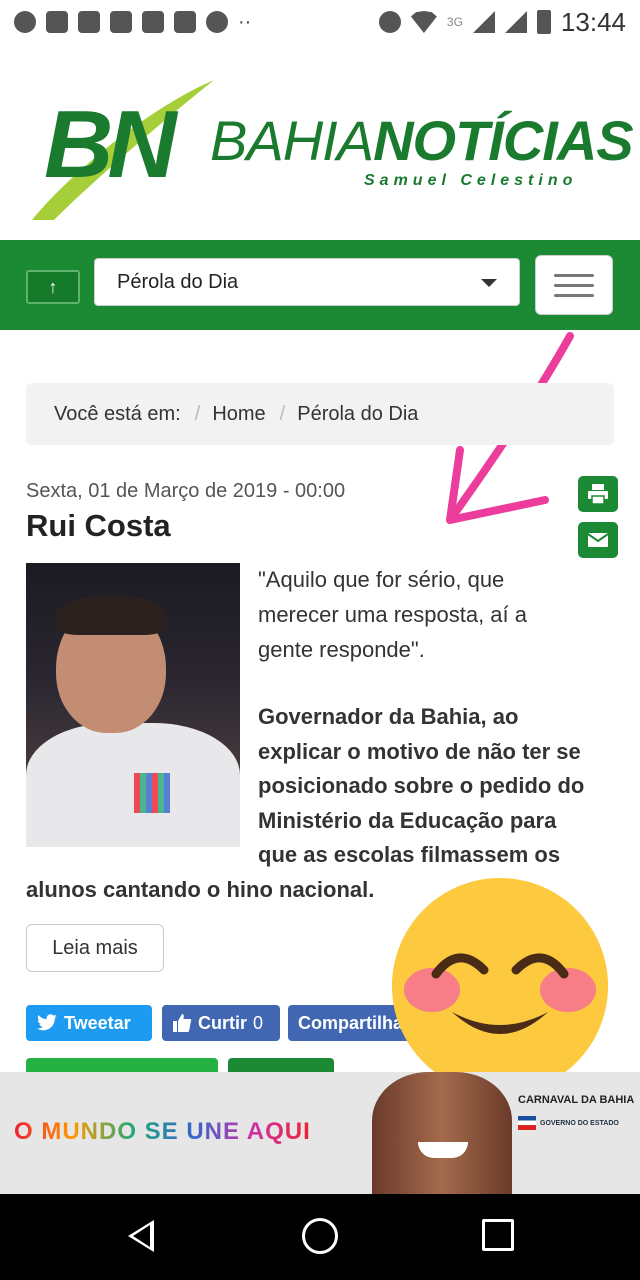  I want to click on like-label: Curtir, so click(222, 1022).